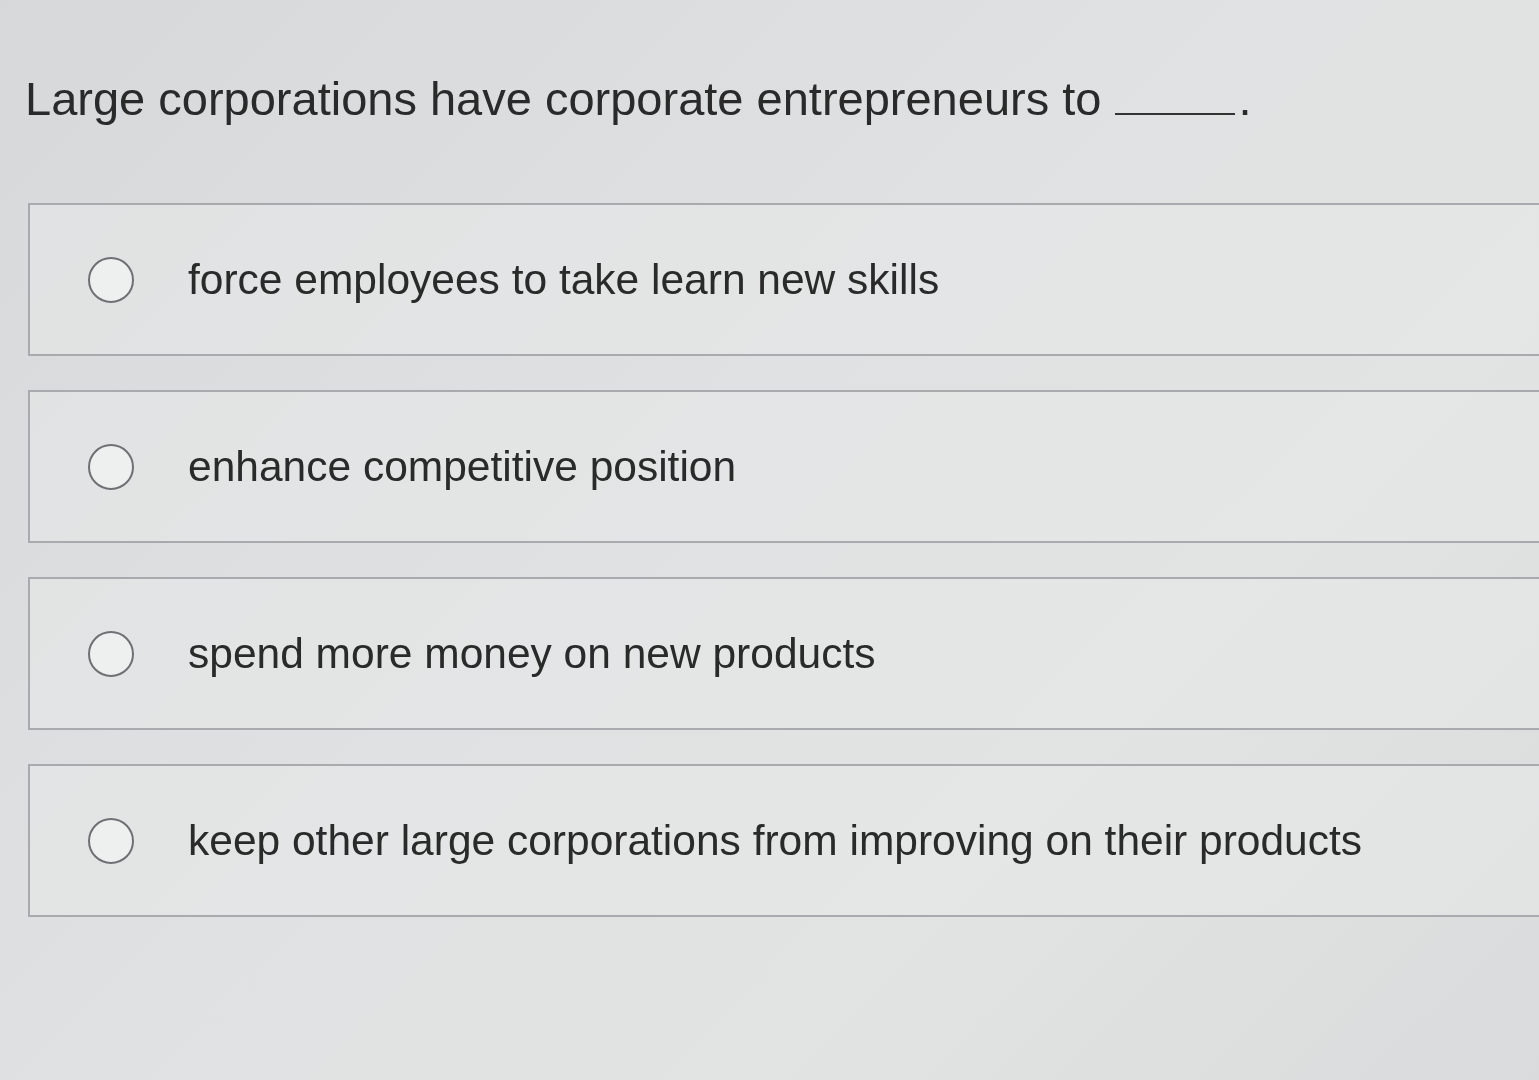  What do you see at coordinates (532, 653) in the screenshot?
I see `option-label: spend more money on new products` at bounding box center [532, 653].